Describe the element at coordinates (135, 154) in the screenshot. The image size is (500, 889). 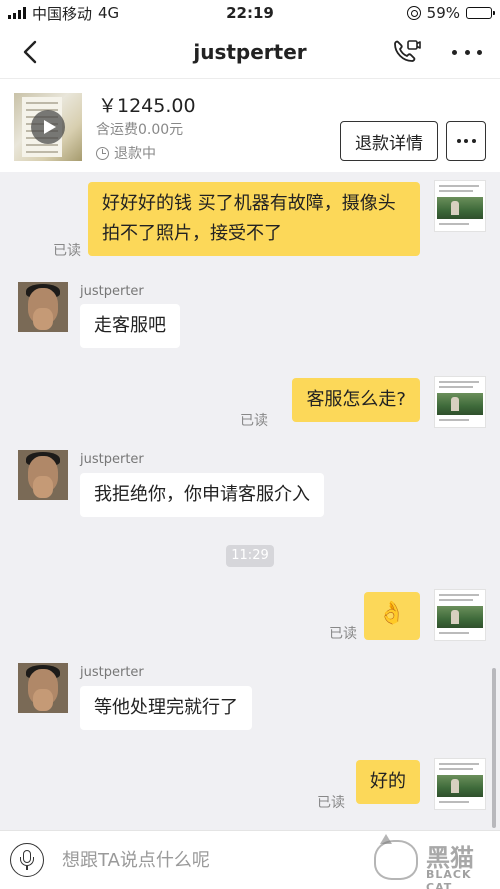
I see `order-status-label: 退款中` at that location.